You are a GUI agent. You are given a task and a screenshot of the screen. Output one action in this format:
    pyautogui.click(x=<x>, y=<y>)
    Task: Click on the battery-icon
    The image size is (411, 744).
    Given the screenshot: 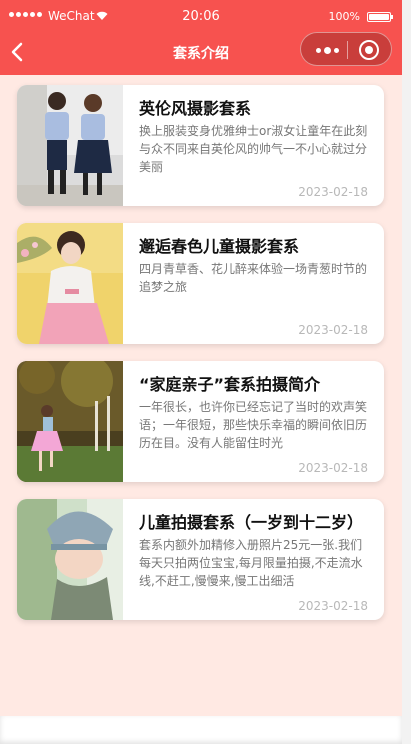 What is the action you would take?
    pyautogui.click(x=380, y=17)
    